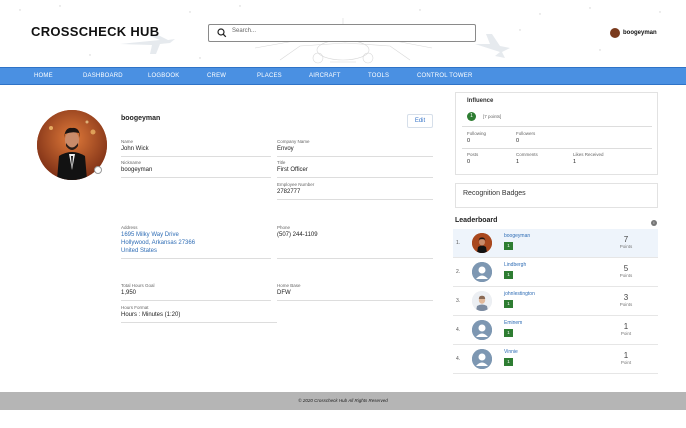  Describe the element at coordinates (555, 243) in the screenshot. I see `leaderboard-row: 1. boogeyman 1 7 Points` at that location.